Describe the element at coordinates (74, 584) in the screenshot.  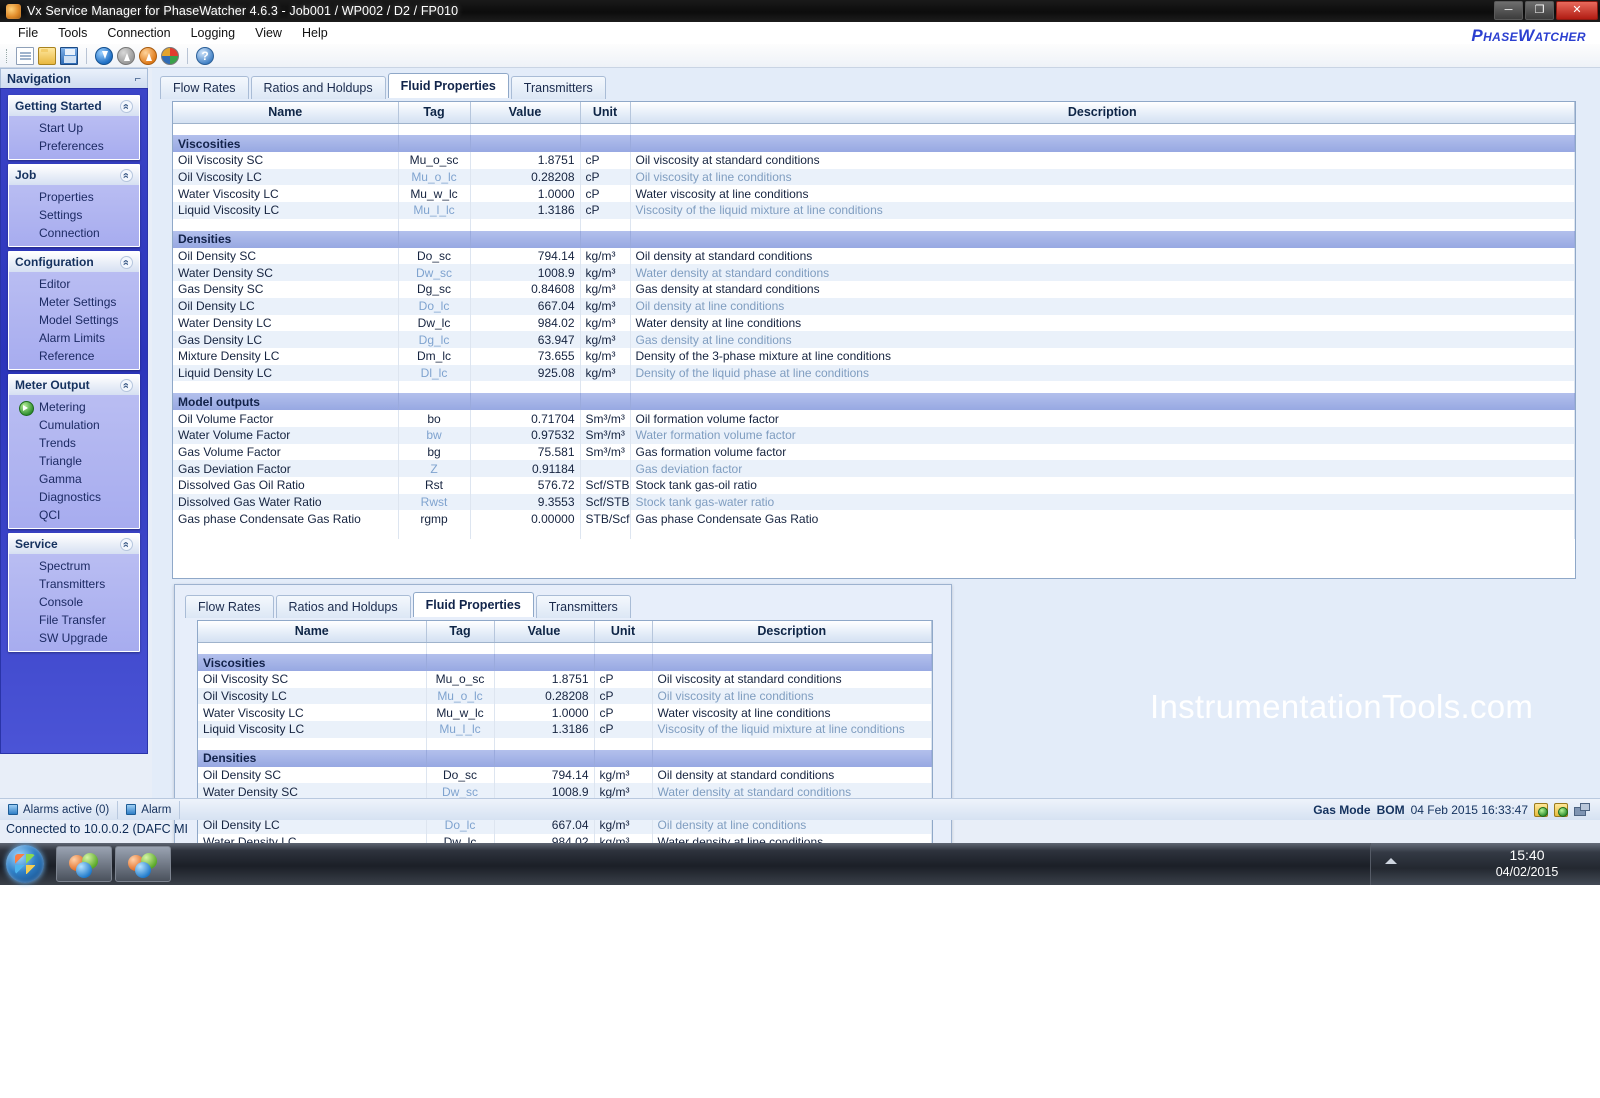
I see `sidebar-item-transmitters: Transmitters` at that location.